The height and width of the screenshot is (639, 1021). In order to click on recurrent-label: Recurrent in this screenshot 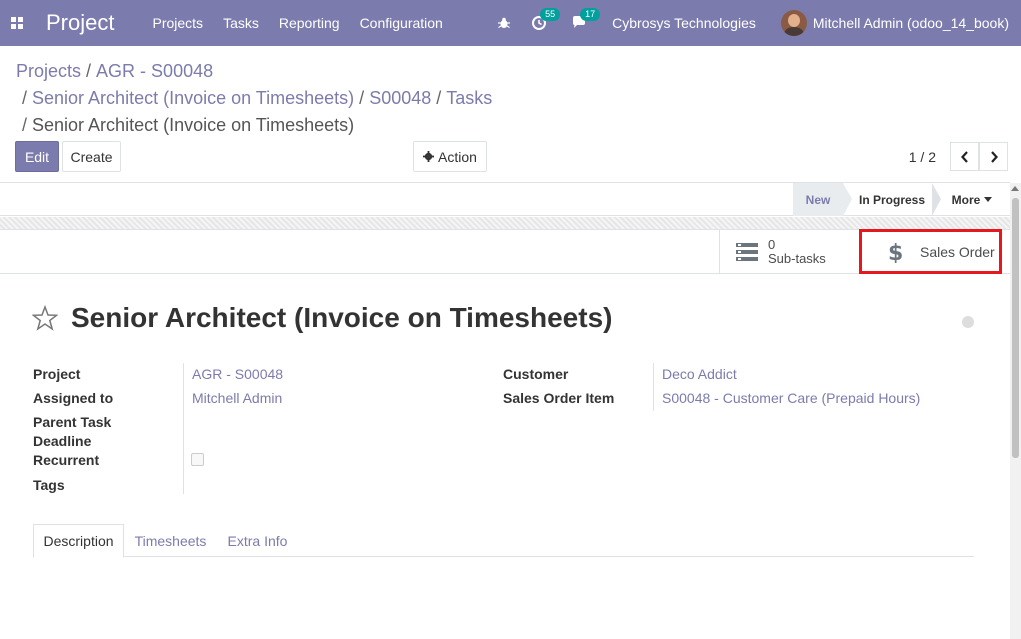, I will do `click(66, 460)`.